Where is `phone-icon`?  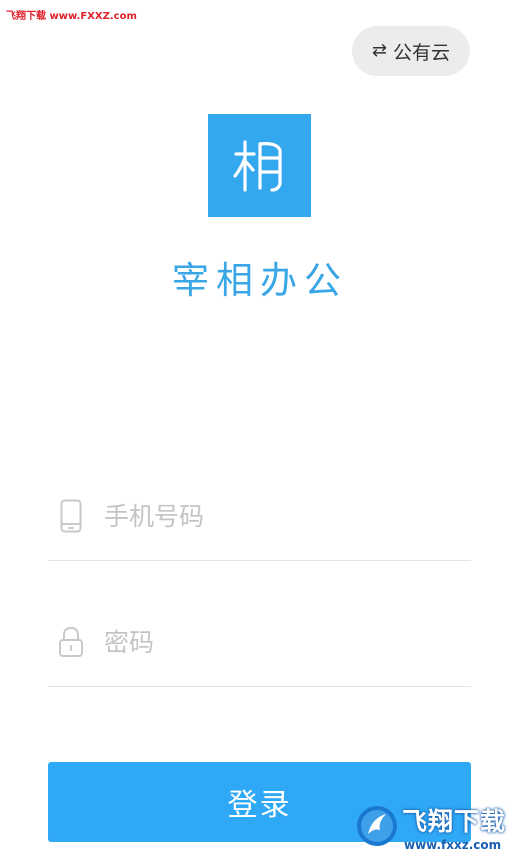
phone-icon is located at coordinates (71, 516).